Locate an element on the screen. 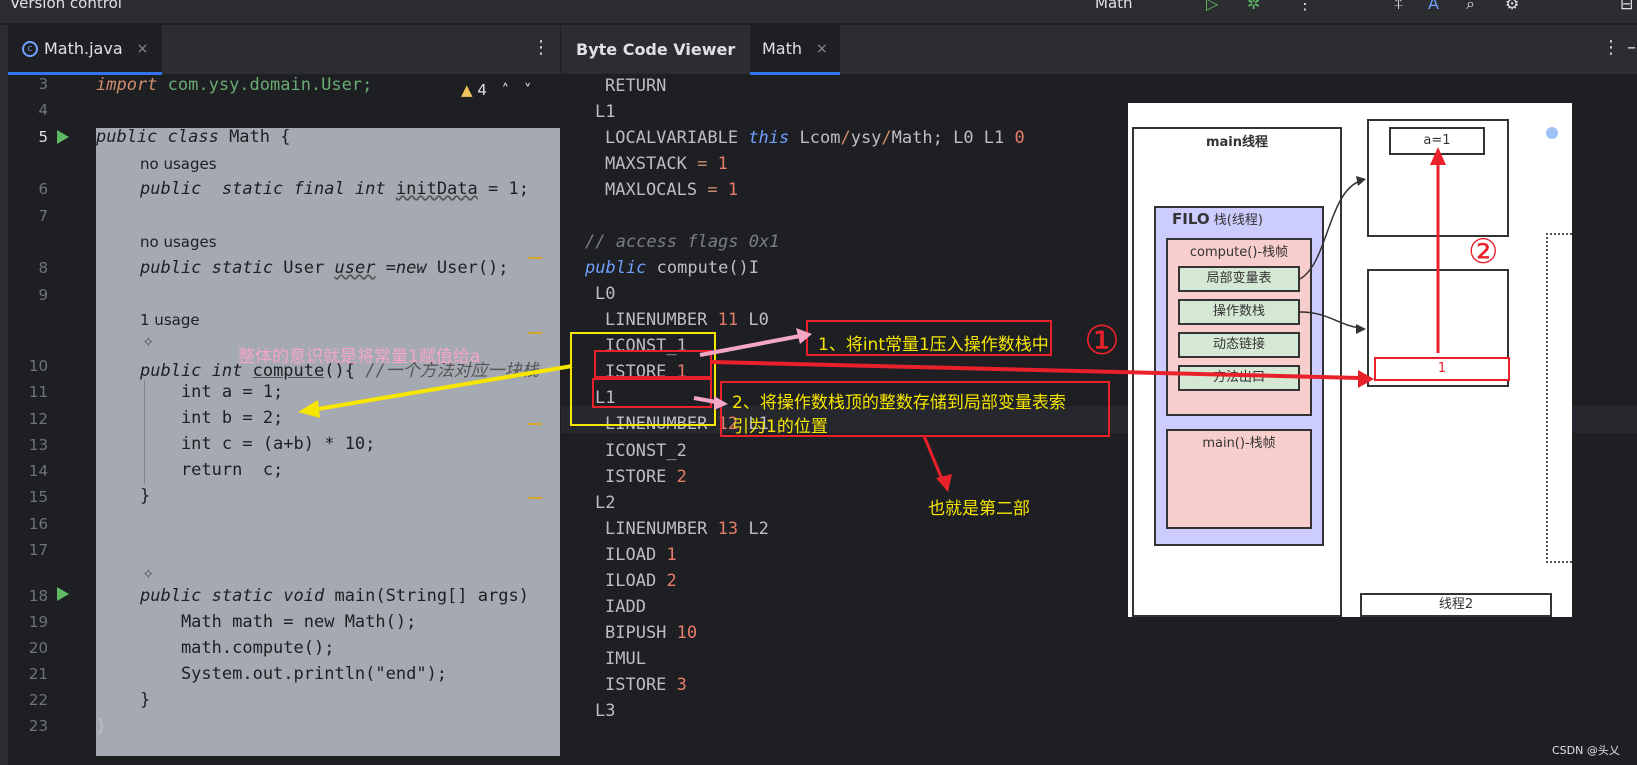 Image resolution: width=1637 pixels, height=765 pixels. watermark: CSDN @头乂 is located at coordinates (1586, 750).